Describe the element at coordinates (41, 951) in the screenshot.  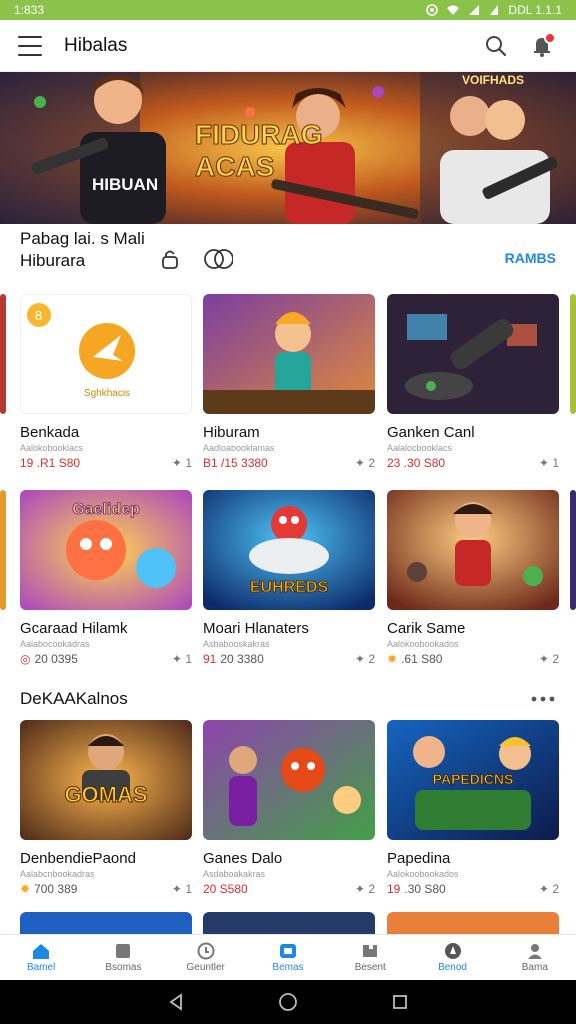
I see `home-icon` at that location.